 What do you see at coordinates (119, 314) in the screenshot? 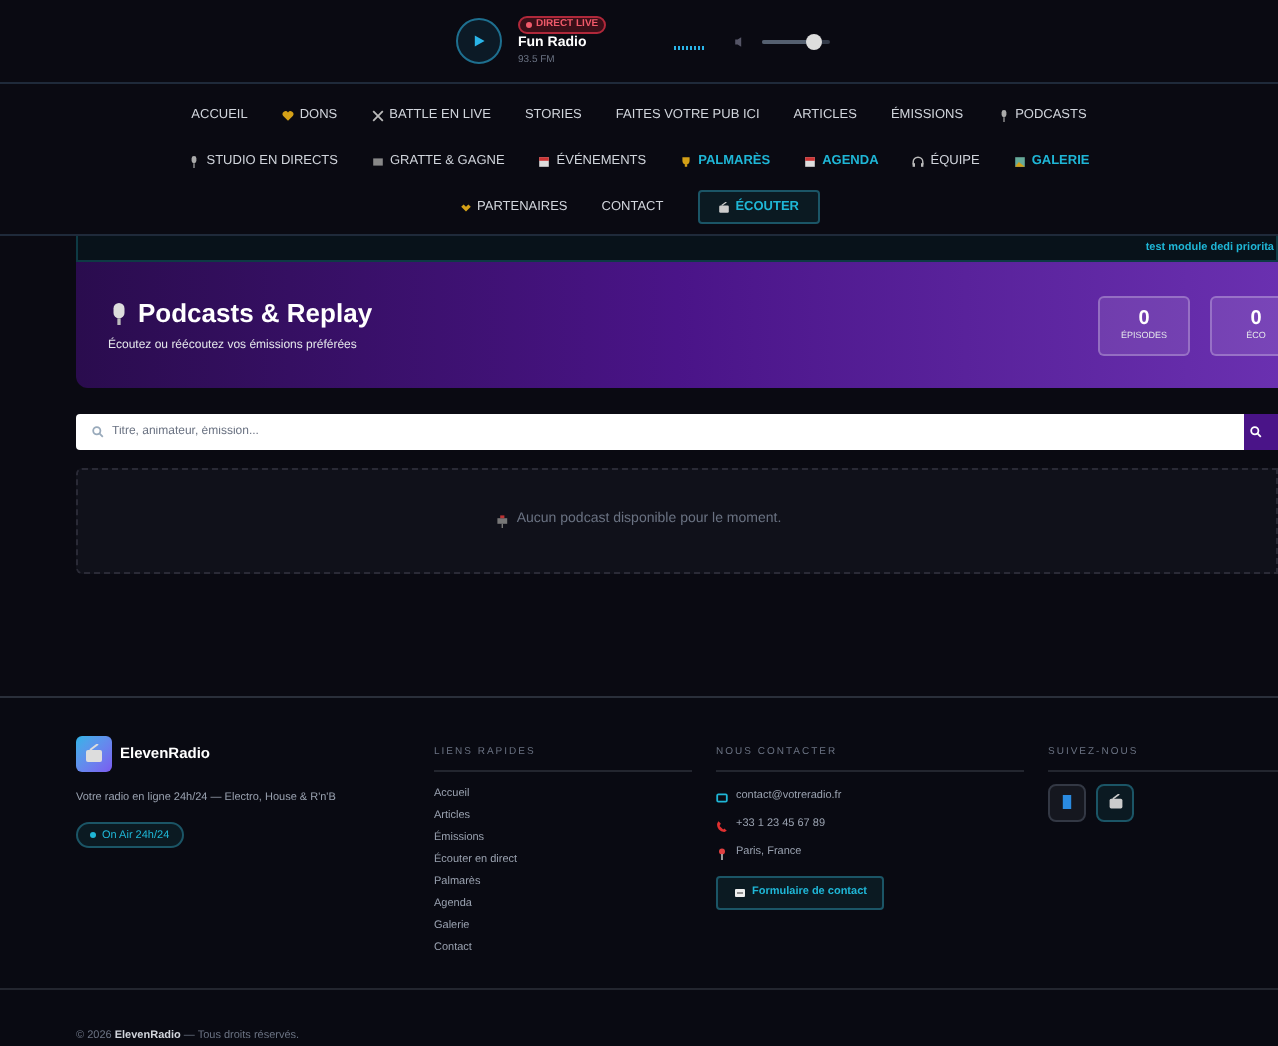
I see `microphone-icon` at bounding box center [119, 314].